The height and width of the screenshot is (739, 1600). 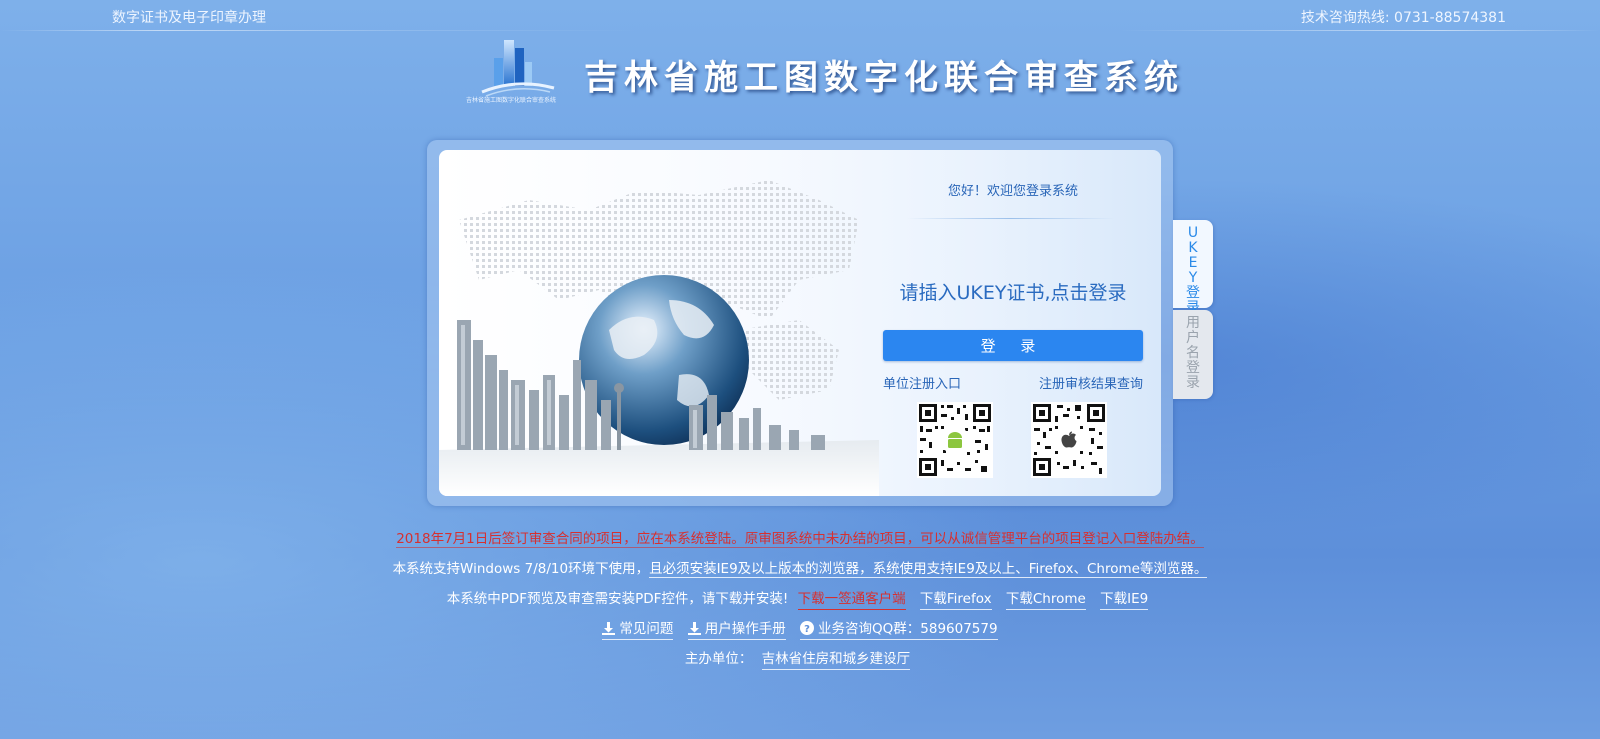 What do you see at coordinates (1193, 354) in the screenshot?
I see `tab-username-login: 用户名登录` at bounding box center [1193, 354].